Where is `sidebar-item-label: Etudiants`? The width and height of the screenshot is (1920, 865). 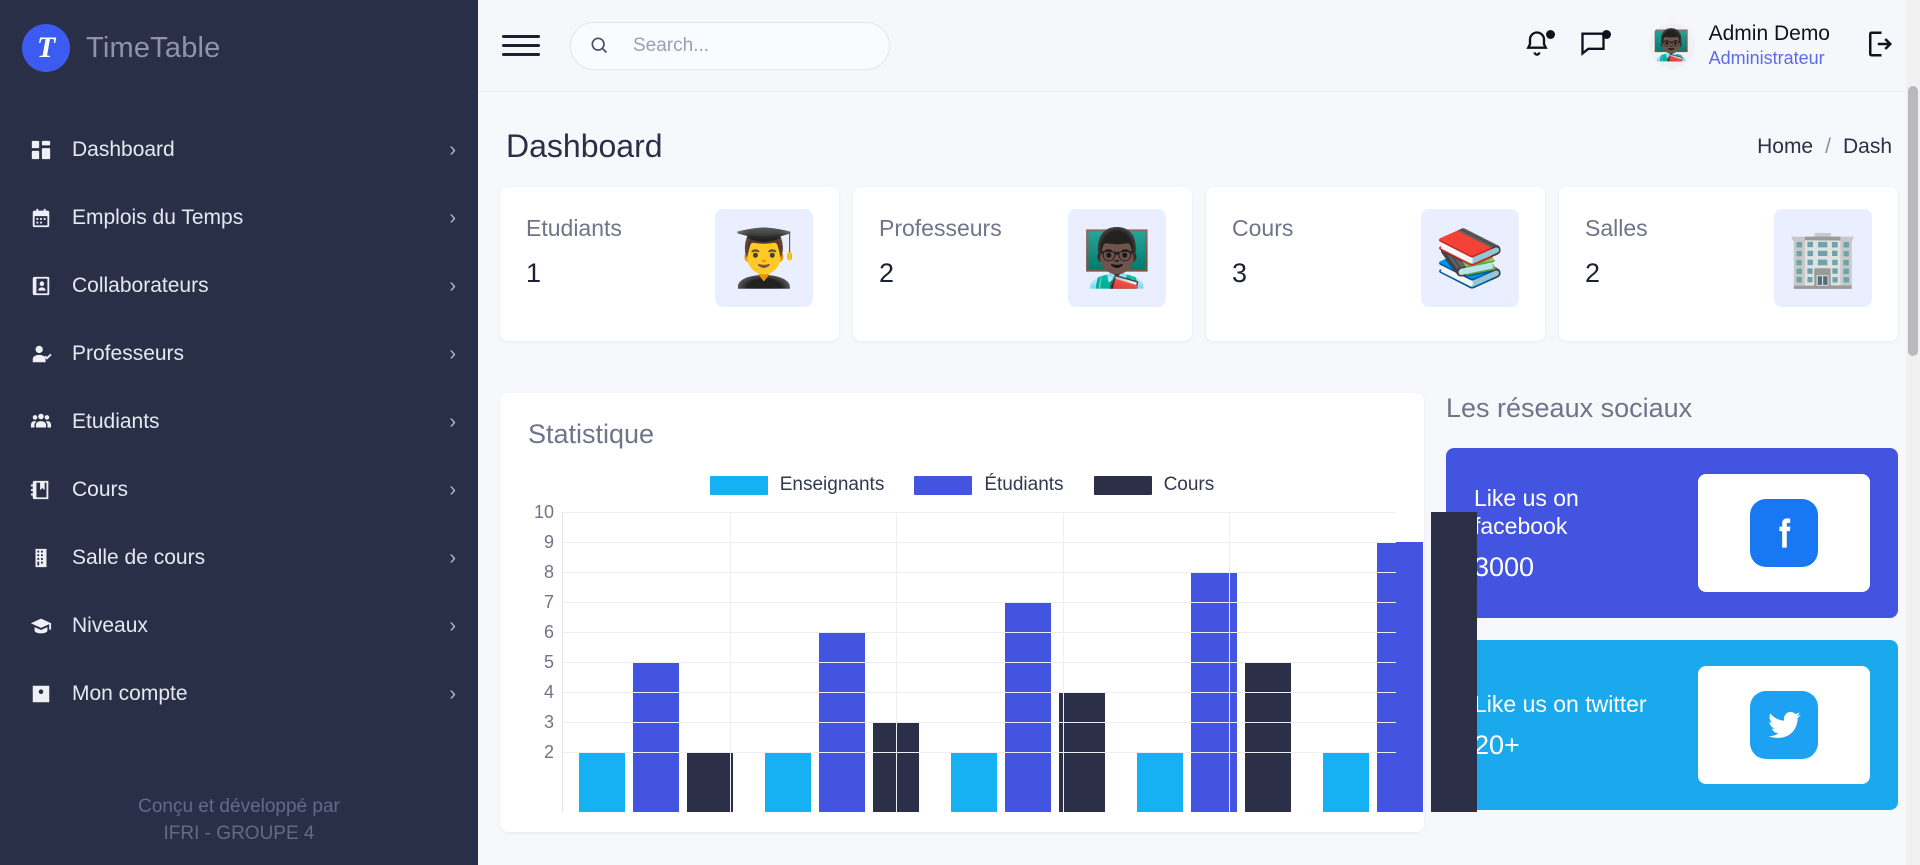
sidebar-item-label: Etudiants is located at coordinates (116, 421).